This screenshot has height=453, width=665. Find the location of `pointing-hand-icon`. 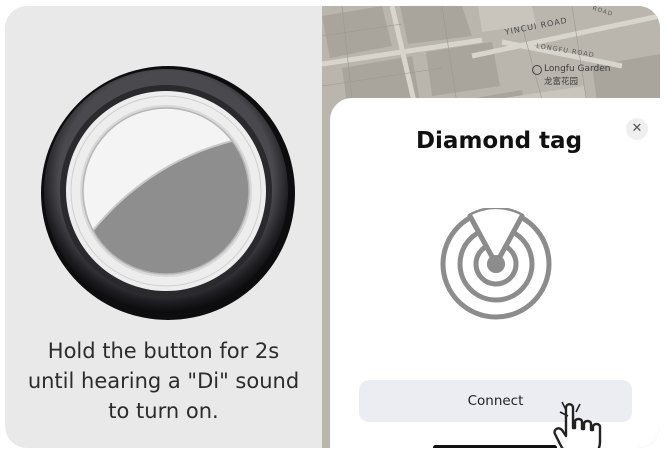

pointing-hand-icon is located at coordinates (577, 424).